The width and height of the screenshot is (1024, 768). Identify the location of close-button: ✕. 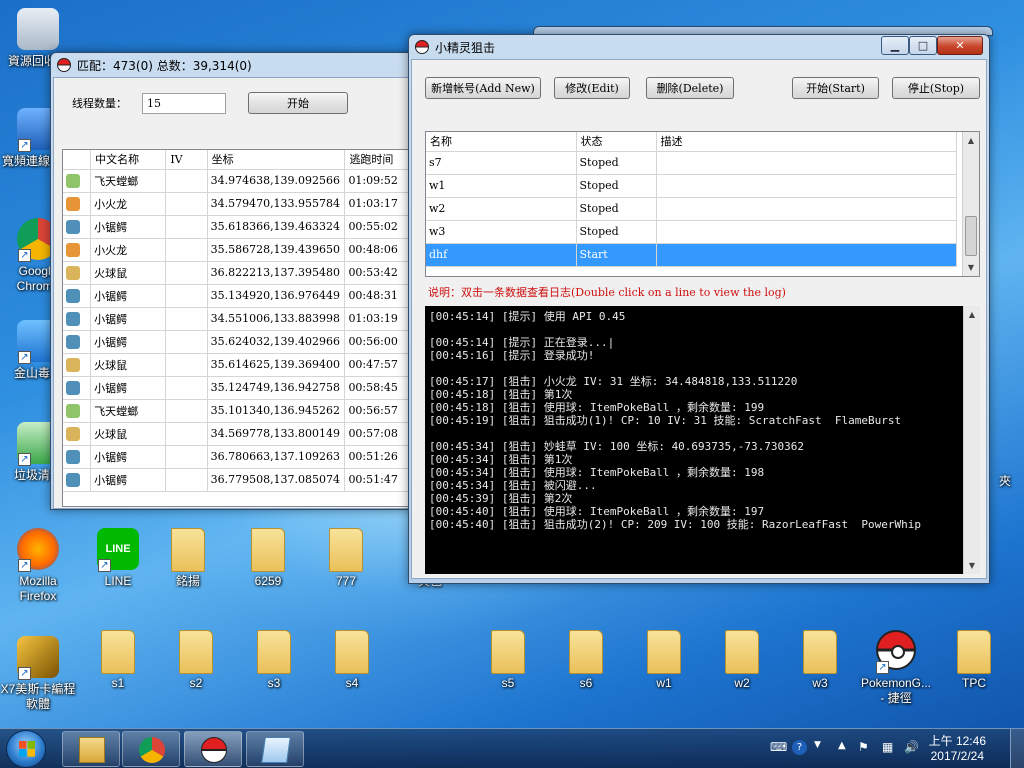
(960, 45).